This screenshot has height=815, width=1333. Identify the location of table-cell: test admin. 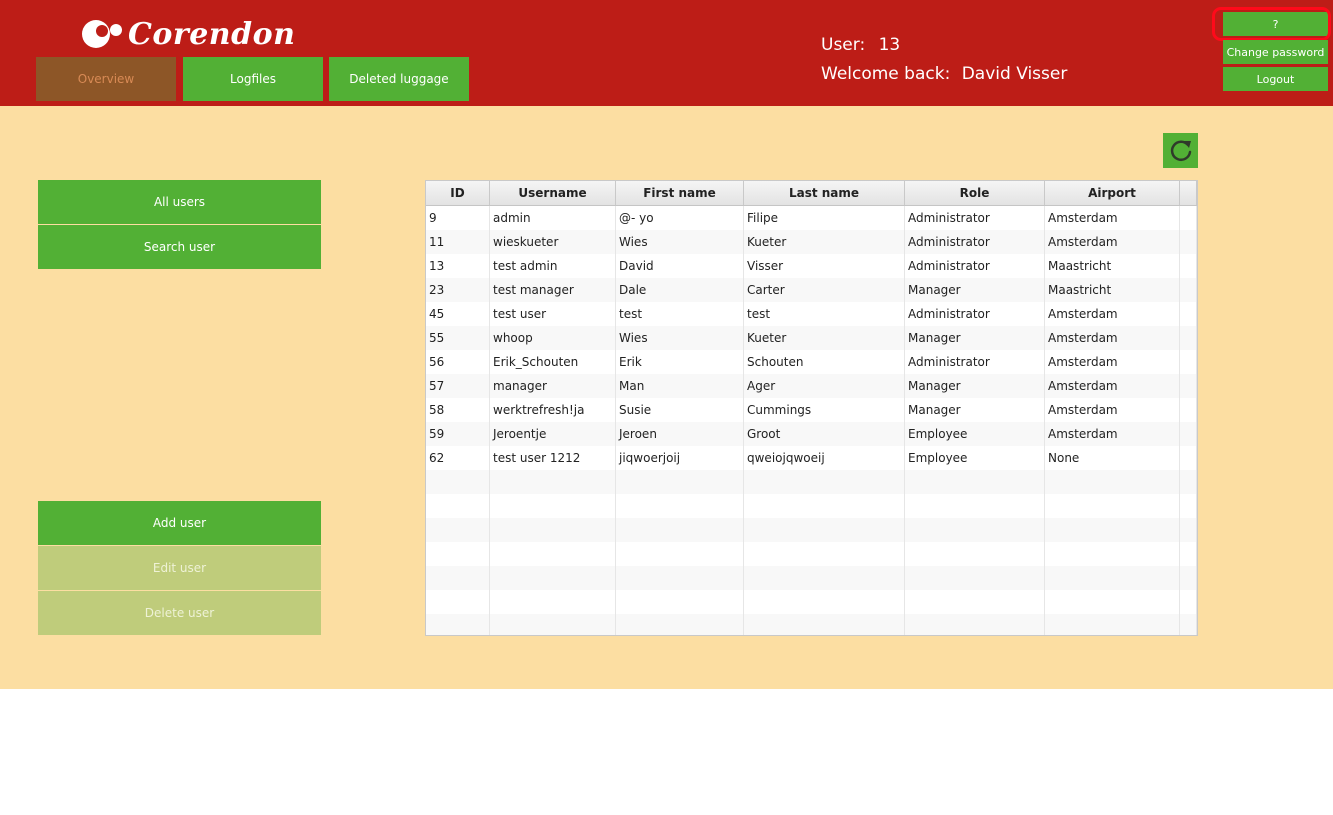
(553, 266).